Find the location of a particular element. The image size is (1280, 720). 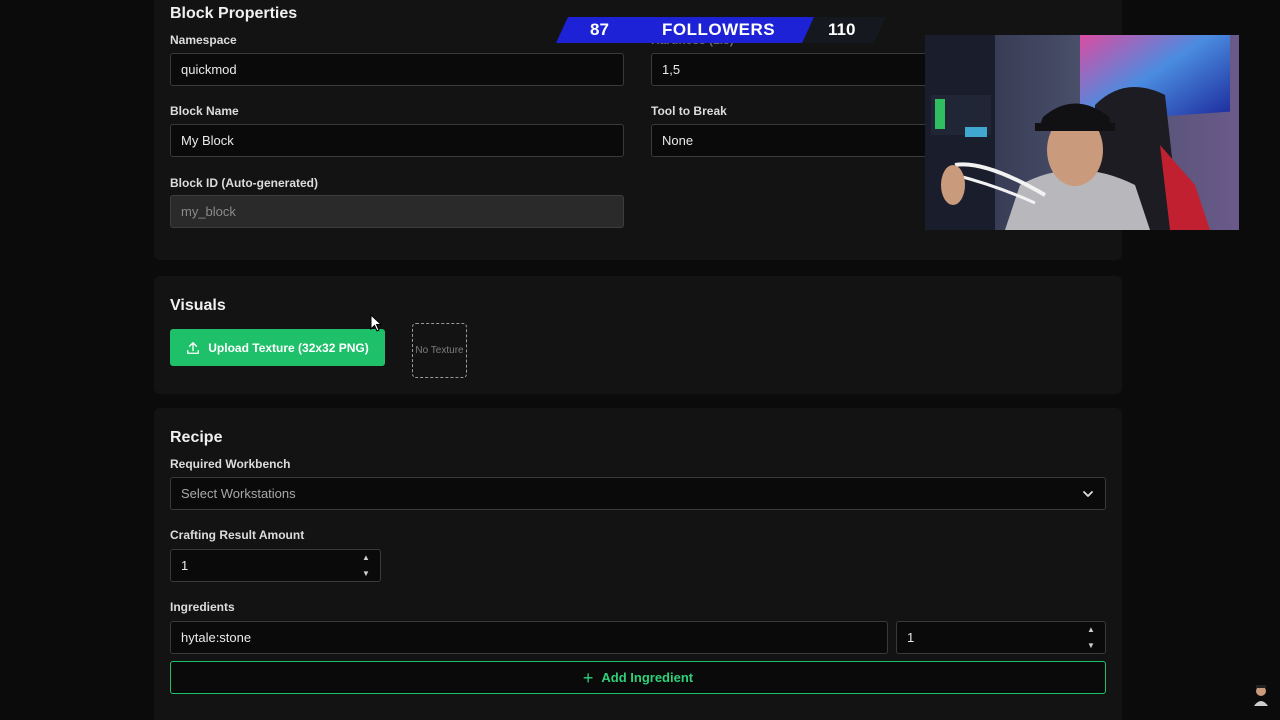

block-properties-heading: Block Properties is located at coordinates (234, 13).